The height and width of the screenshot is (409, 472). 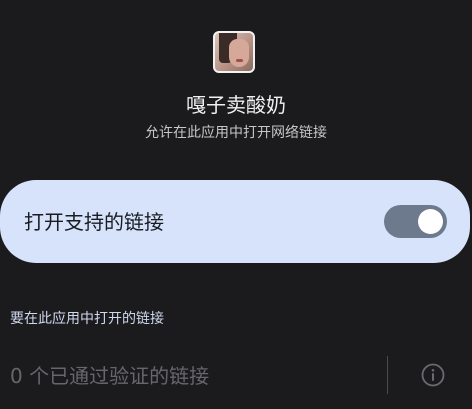 What do you see at coordinates (110, 376) in the screenshot?
I see `verified-links-count: 0 个已通过验证的链接` at bounding box center [110, 376].